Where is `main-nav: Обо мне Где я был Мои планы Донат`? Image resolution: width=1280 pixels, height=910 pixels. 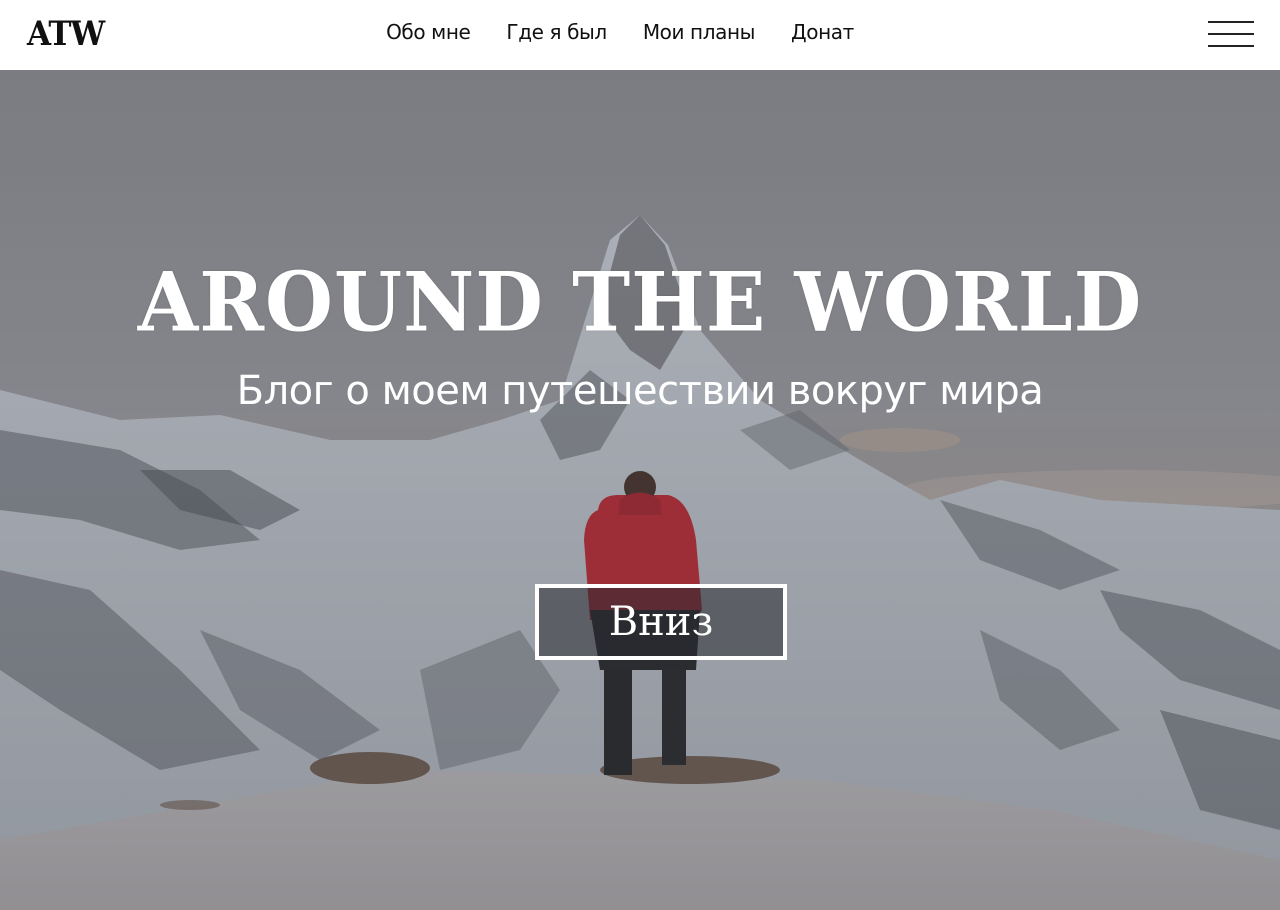
main-nav: Обо мне Где я был Мои планы Донат is located at coordinates (640, 33).